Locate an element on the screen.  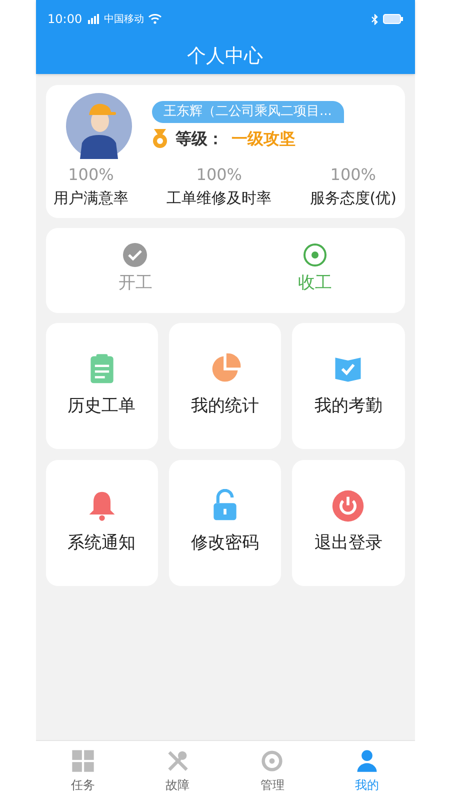
avatar is located at coordinates (99, 126).